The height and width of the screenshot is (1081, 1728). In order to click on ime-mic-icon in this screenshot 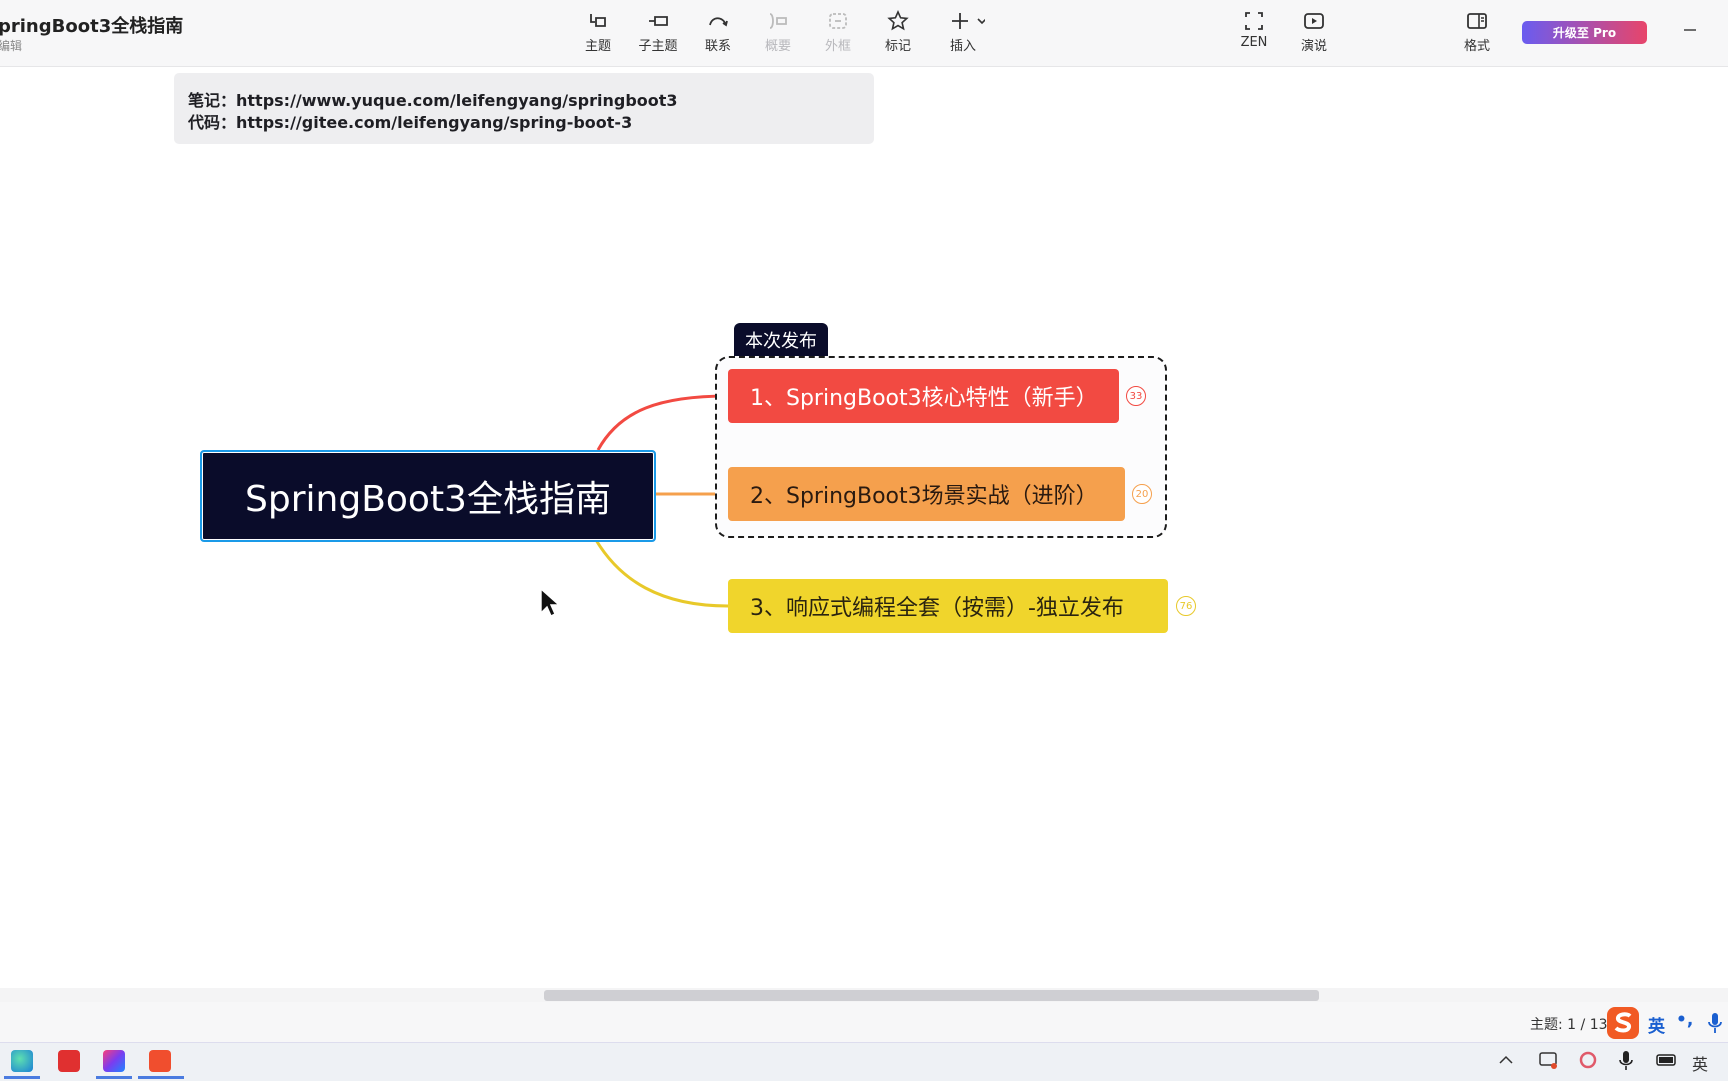, I will do `click(1715, 1023)`.